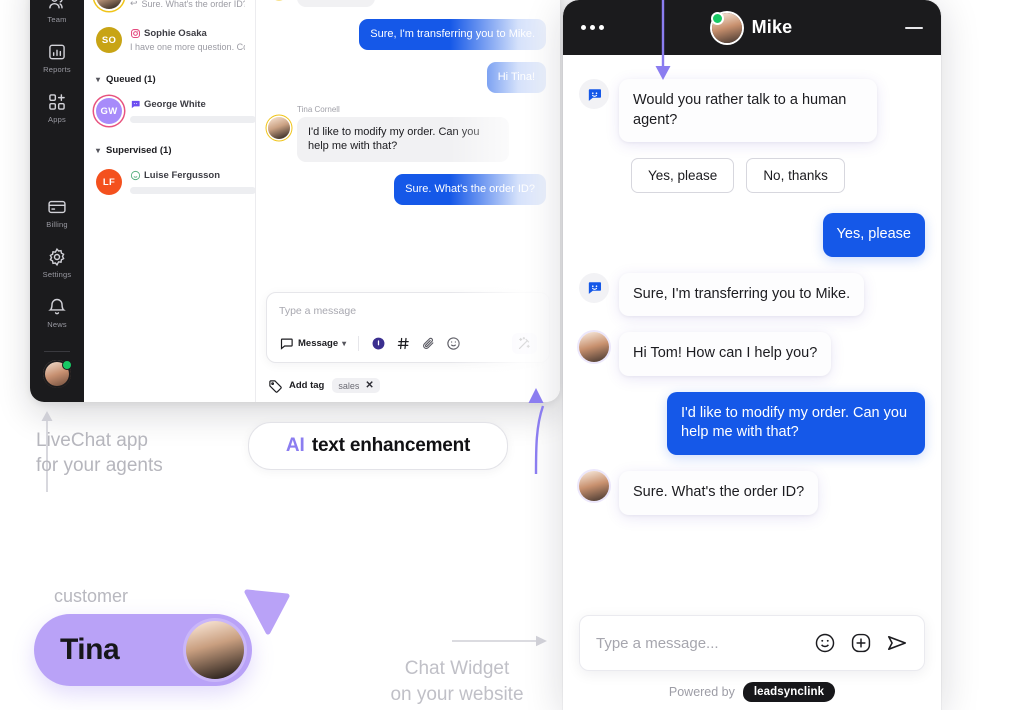 The height and width of the screenshot is (710, 1024). Describe the element at coordinates (663, 40) in the screenshot. I see `pointer-arrow-widget-bot` at that location.